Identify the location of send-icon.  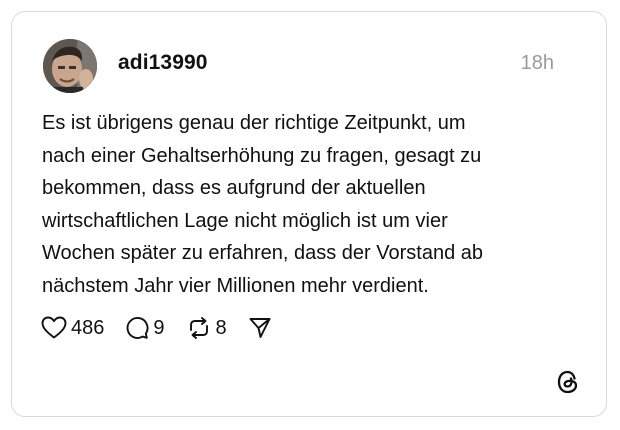
(260, 328).